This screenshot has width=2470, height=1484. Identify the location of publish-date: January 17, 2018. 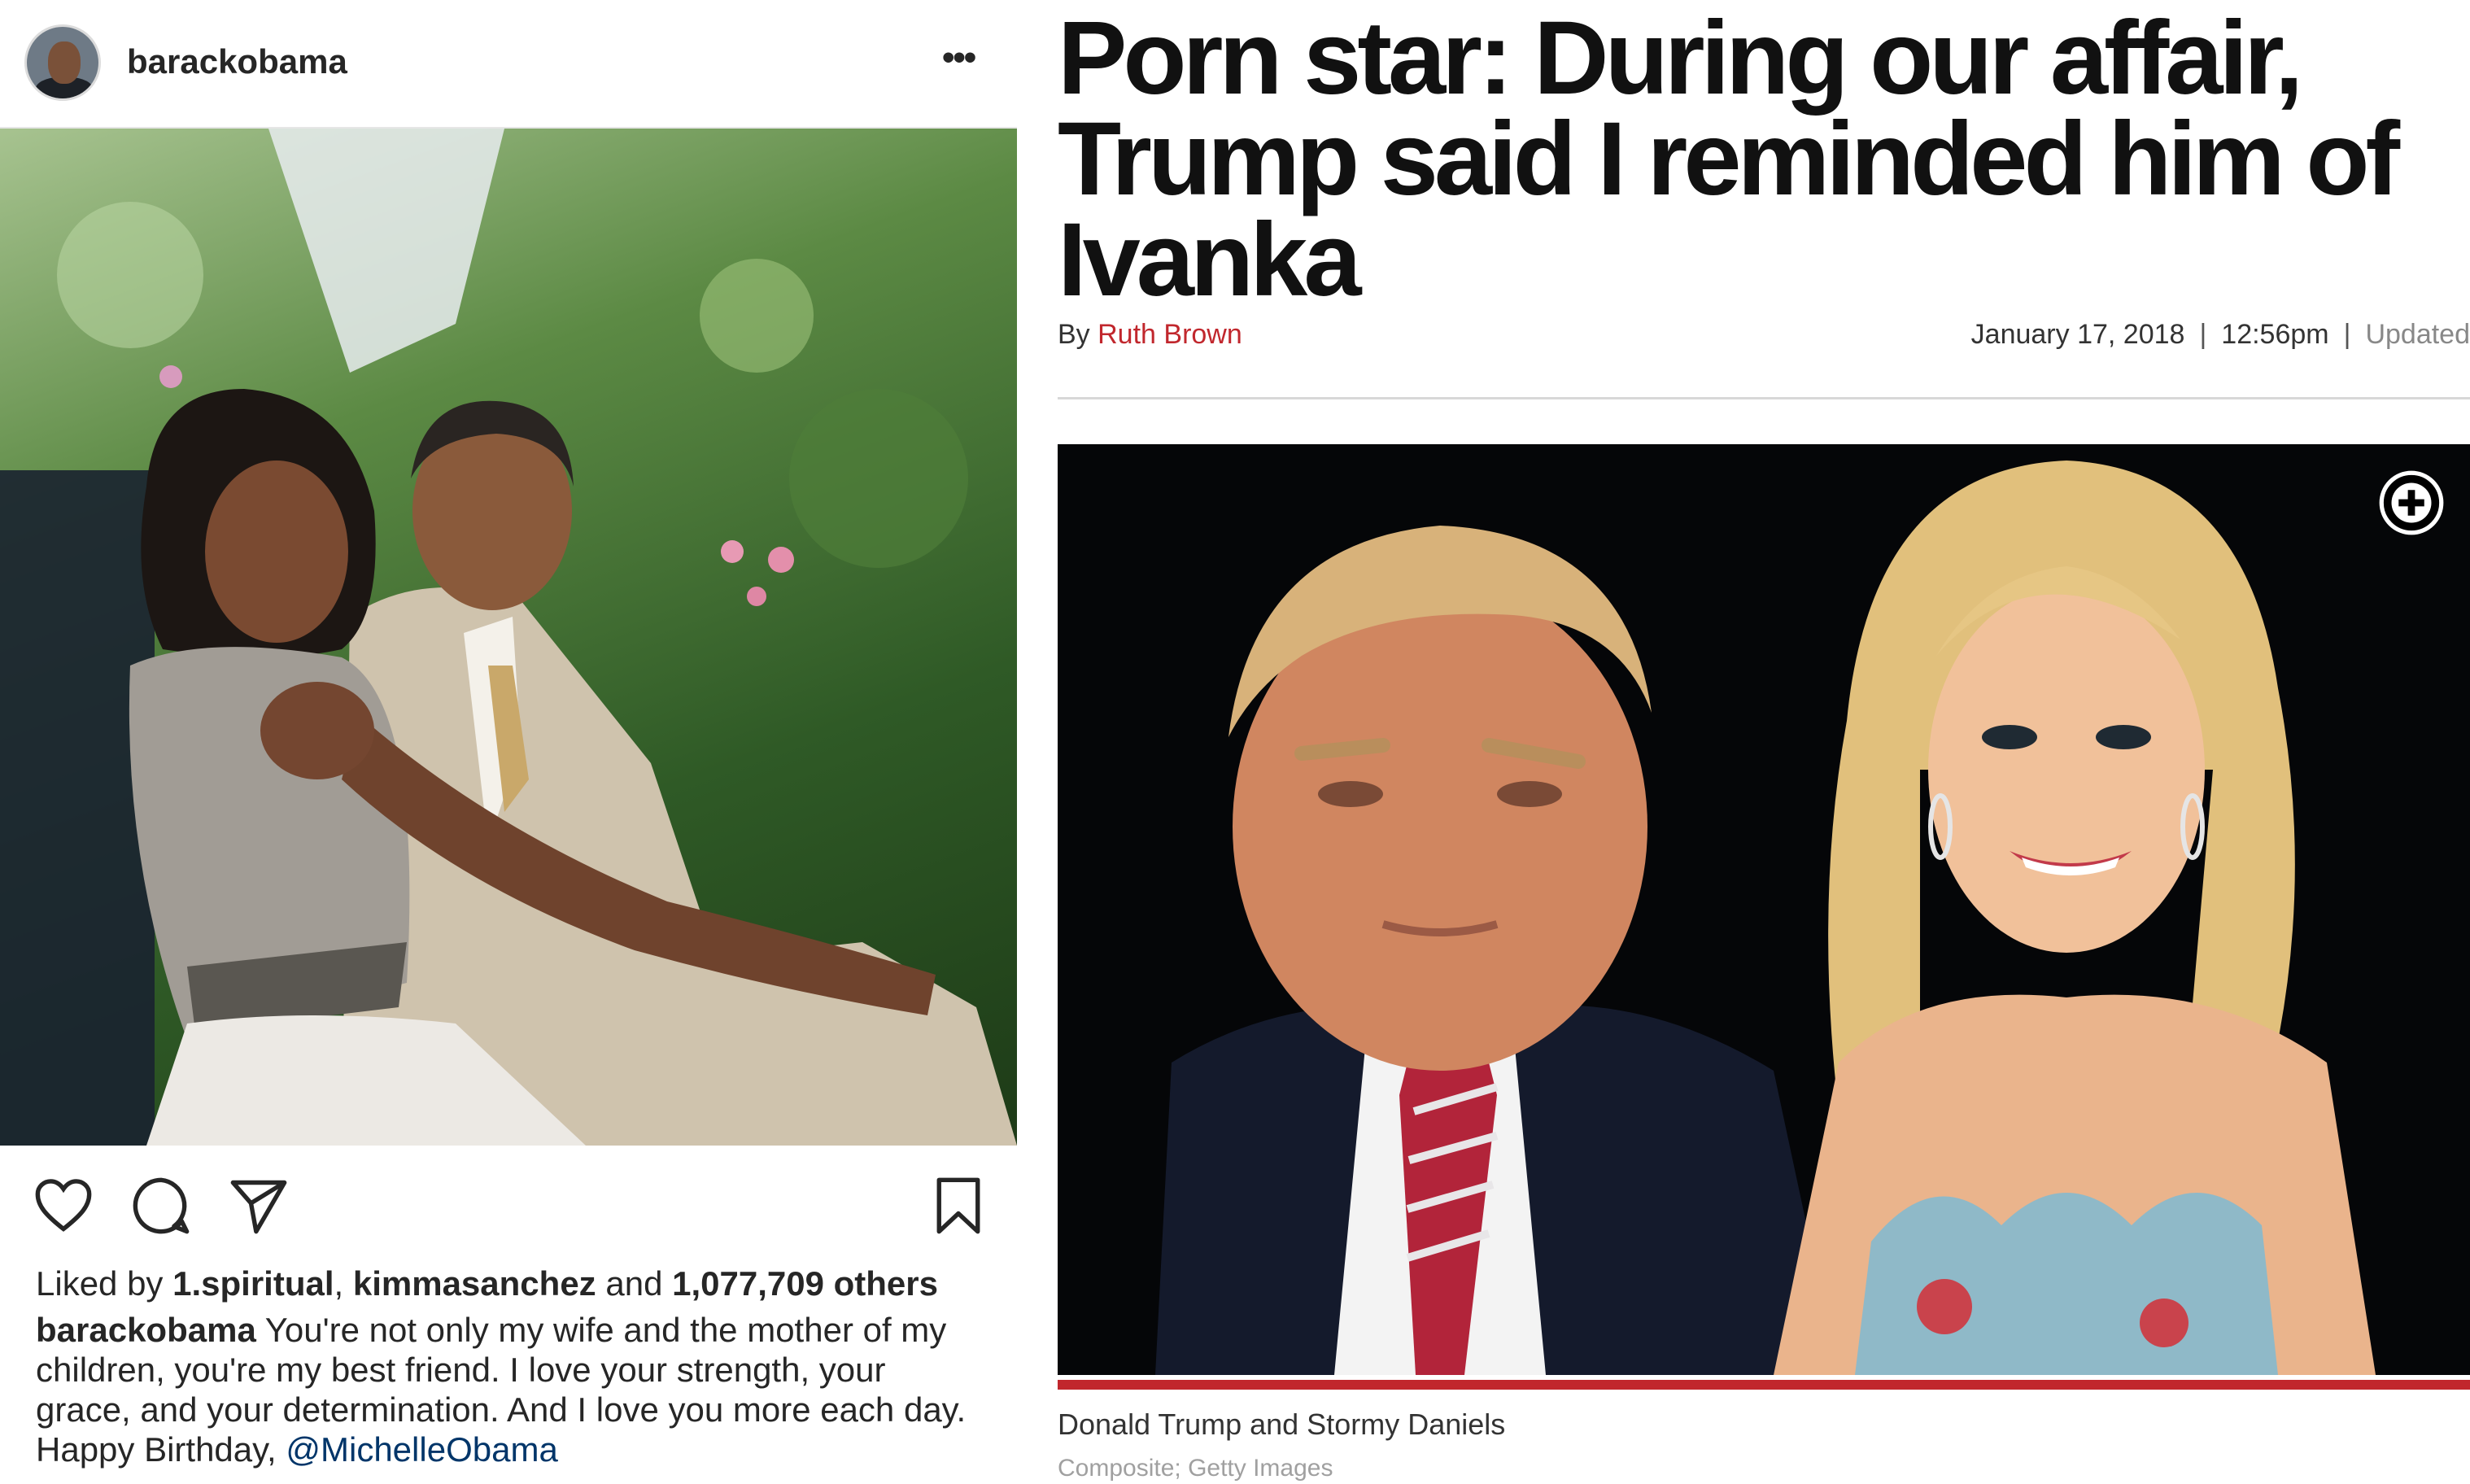
(2077, 335).